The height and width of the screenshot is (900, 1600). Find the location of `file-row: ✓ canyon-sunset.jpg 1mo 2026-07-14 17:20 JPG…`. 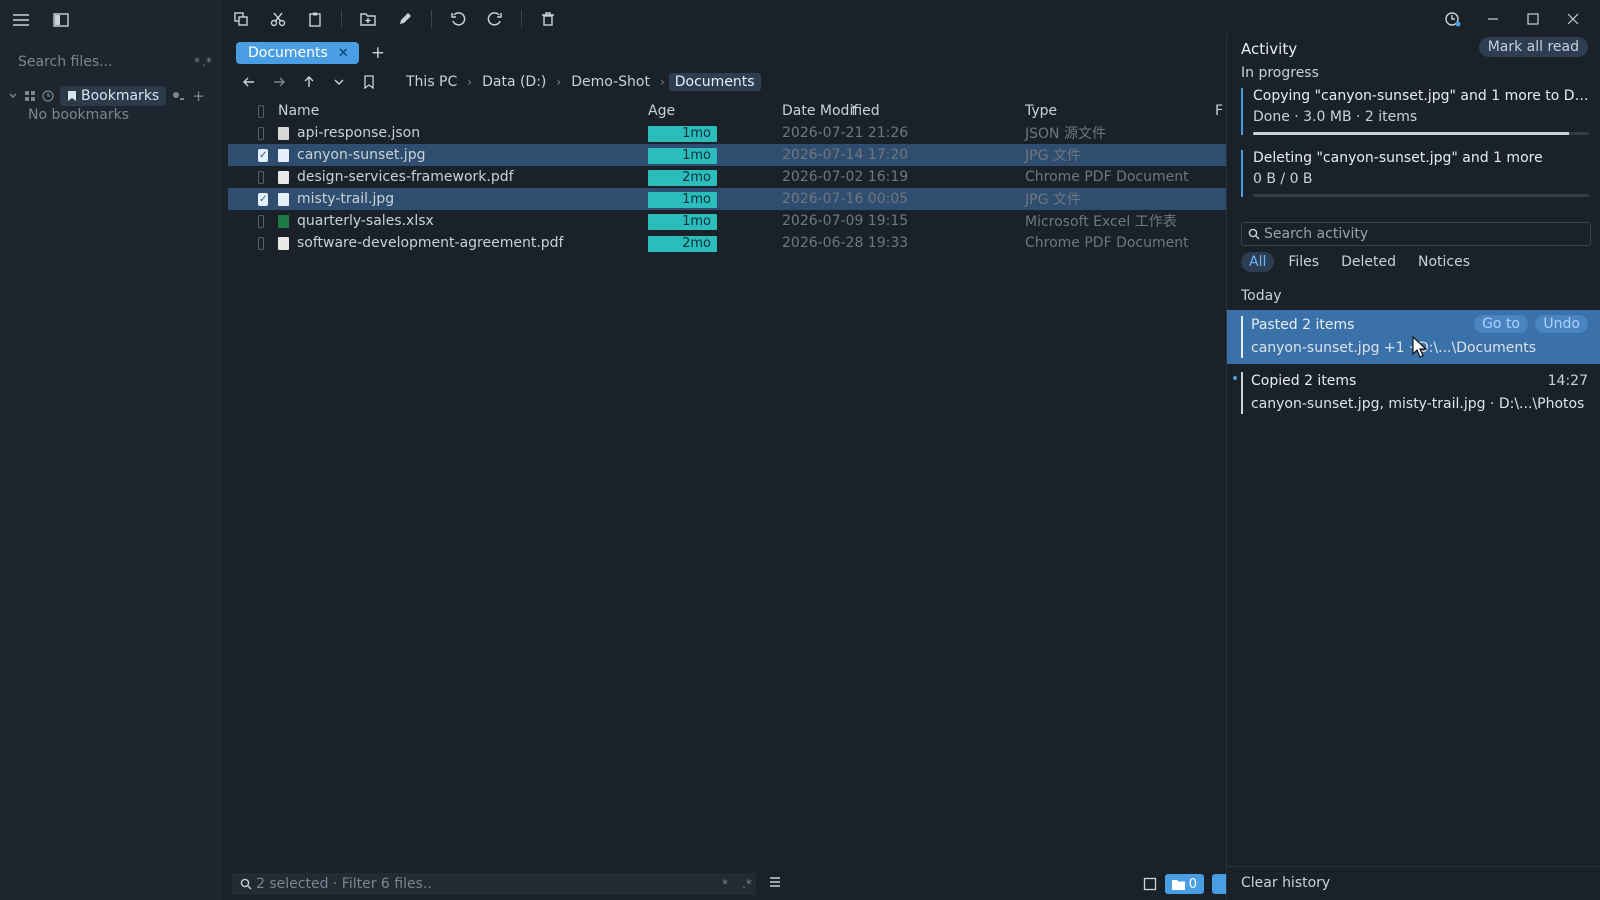

file-row: ✓ canyon-sunset.jpg 1mo 2026-07-14 17:20 JPG… is located at coordinates (727, 155).